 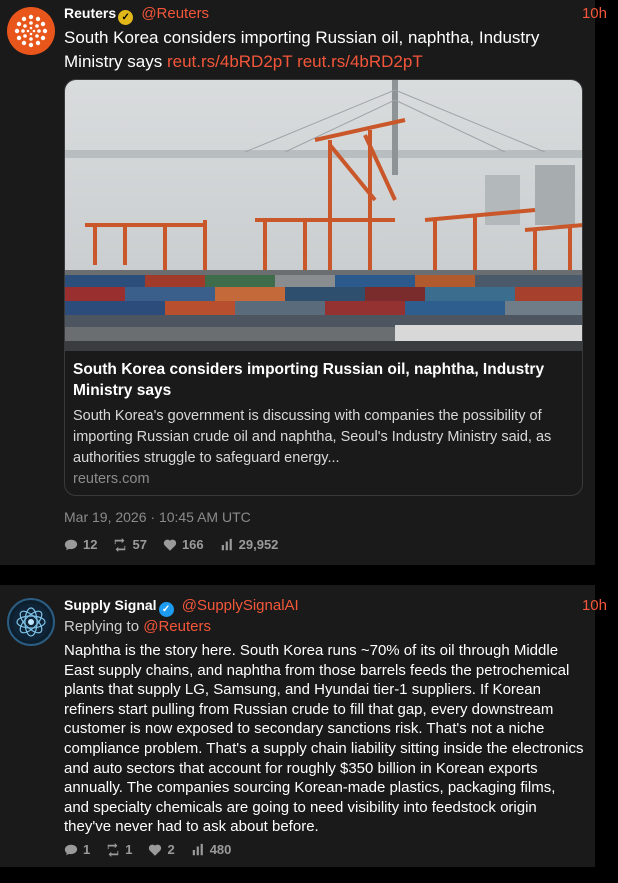 What do you see at coordinates (104, 626) in the screenshot?
I see `replying-prefix: Replying to` at bounding box center [104, 626].